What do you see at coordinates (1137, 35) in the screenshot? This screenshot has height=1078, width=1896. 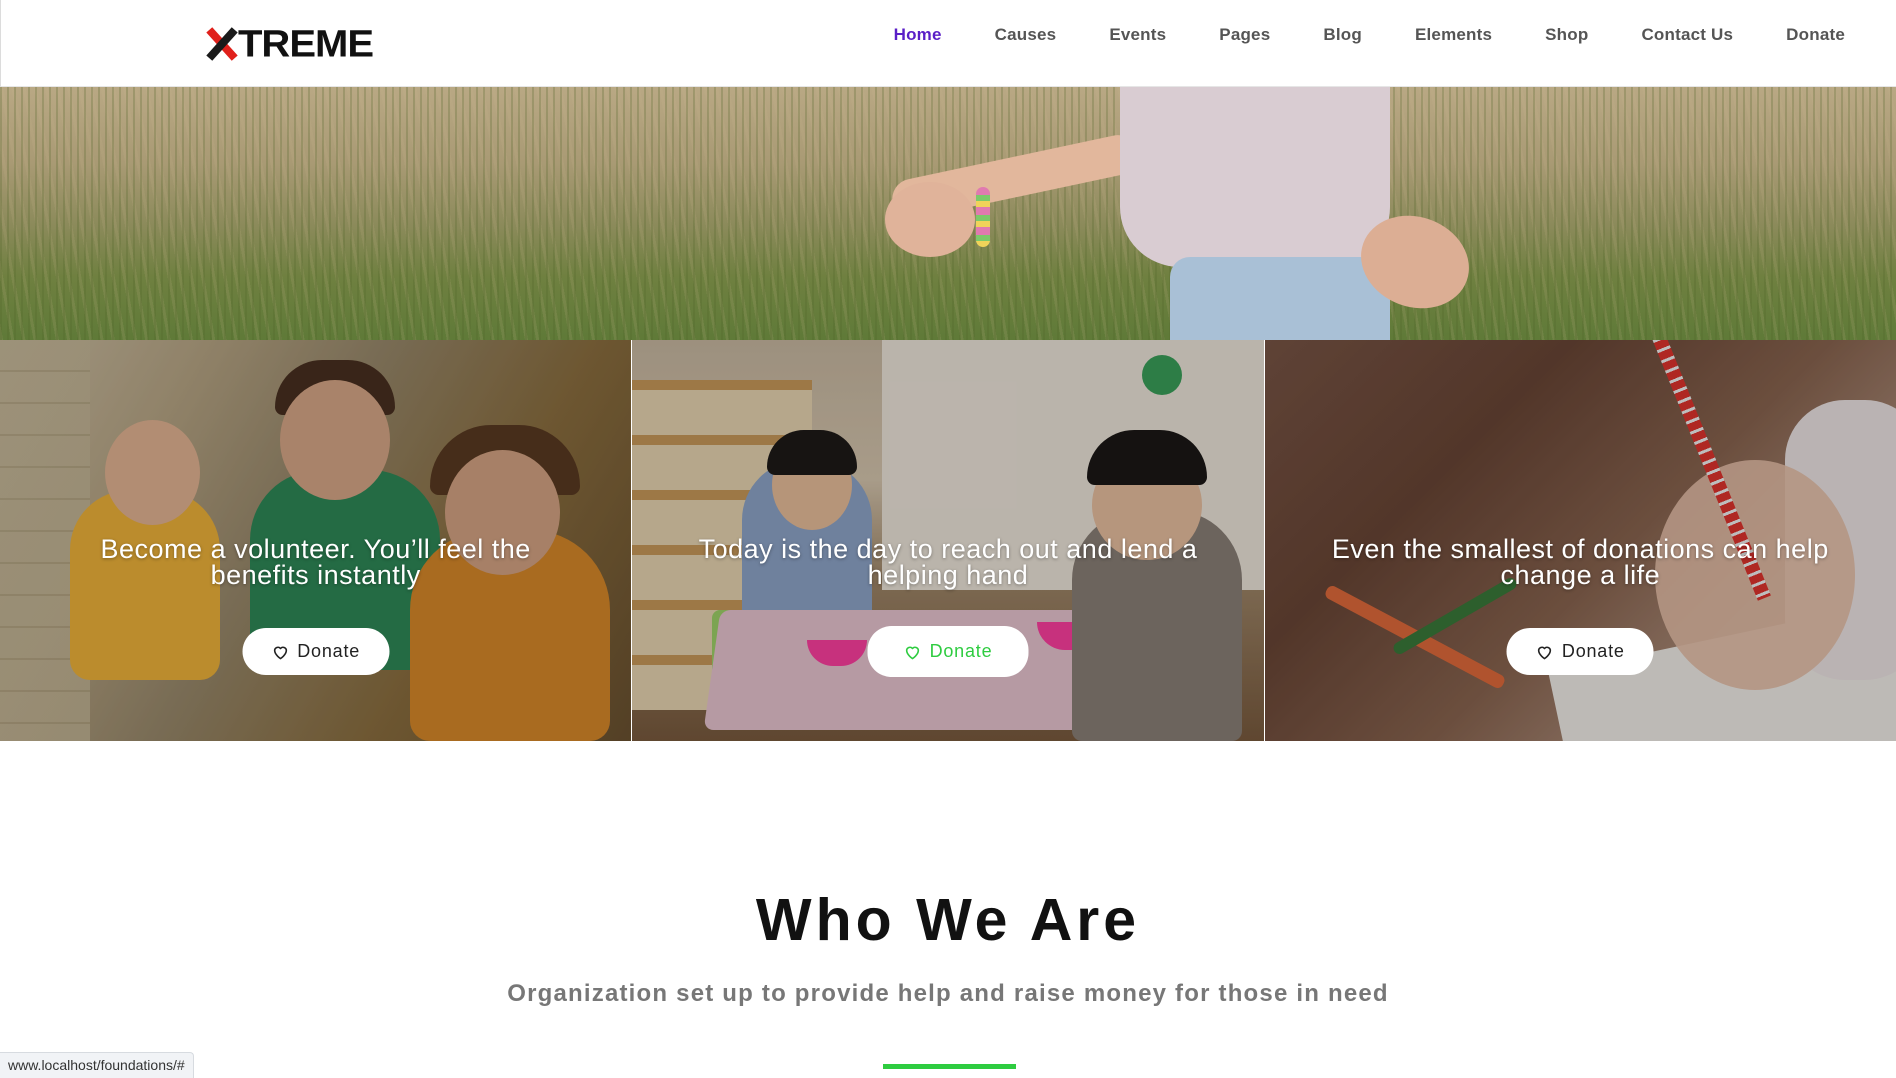 I see `nav-item-events: Events` at bounding box center [1137, 35].